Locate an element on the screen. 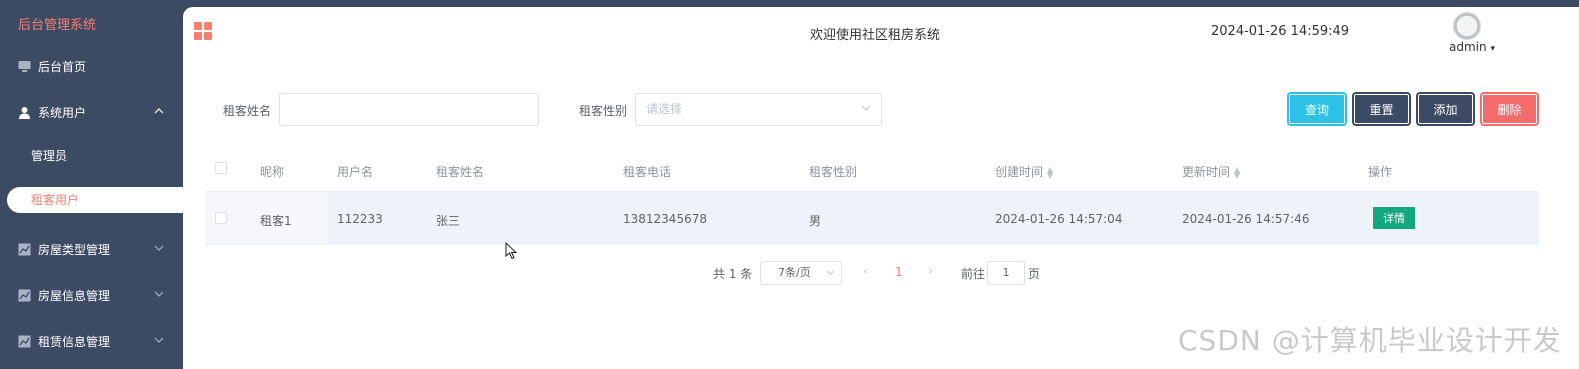 Image resolution: width=1579 pixels, height=369 pixels. monitor-icon is located at coordinates (24, 66).